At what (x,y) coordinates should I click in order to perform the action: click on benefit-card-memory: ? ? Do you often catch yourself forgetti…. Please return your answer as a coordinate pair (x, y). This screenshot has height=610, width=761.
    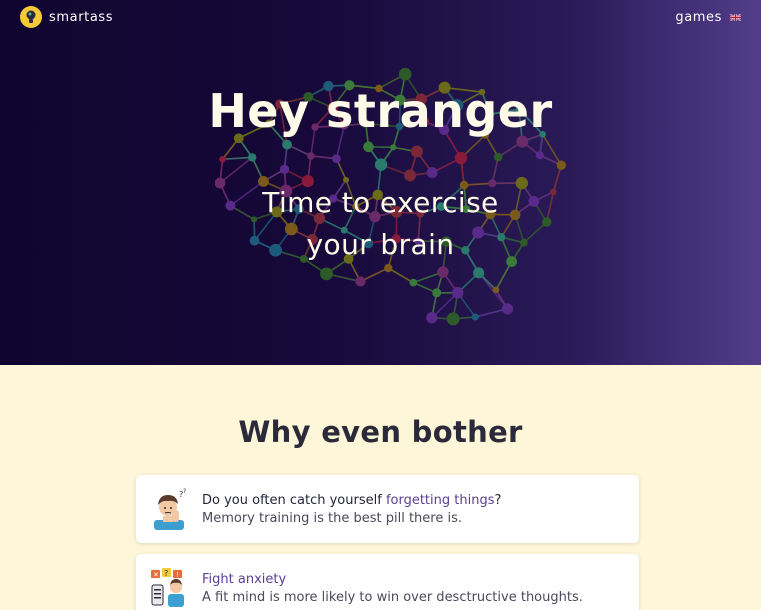
    Looking at the image, I should click on (387, 509).